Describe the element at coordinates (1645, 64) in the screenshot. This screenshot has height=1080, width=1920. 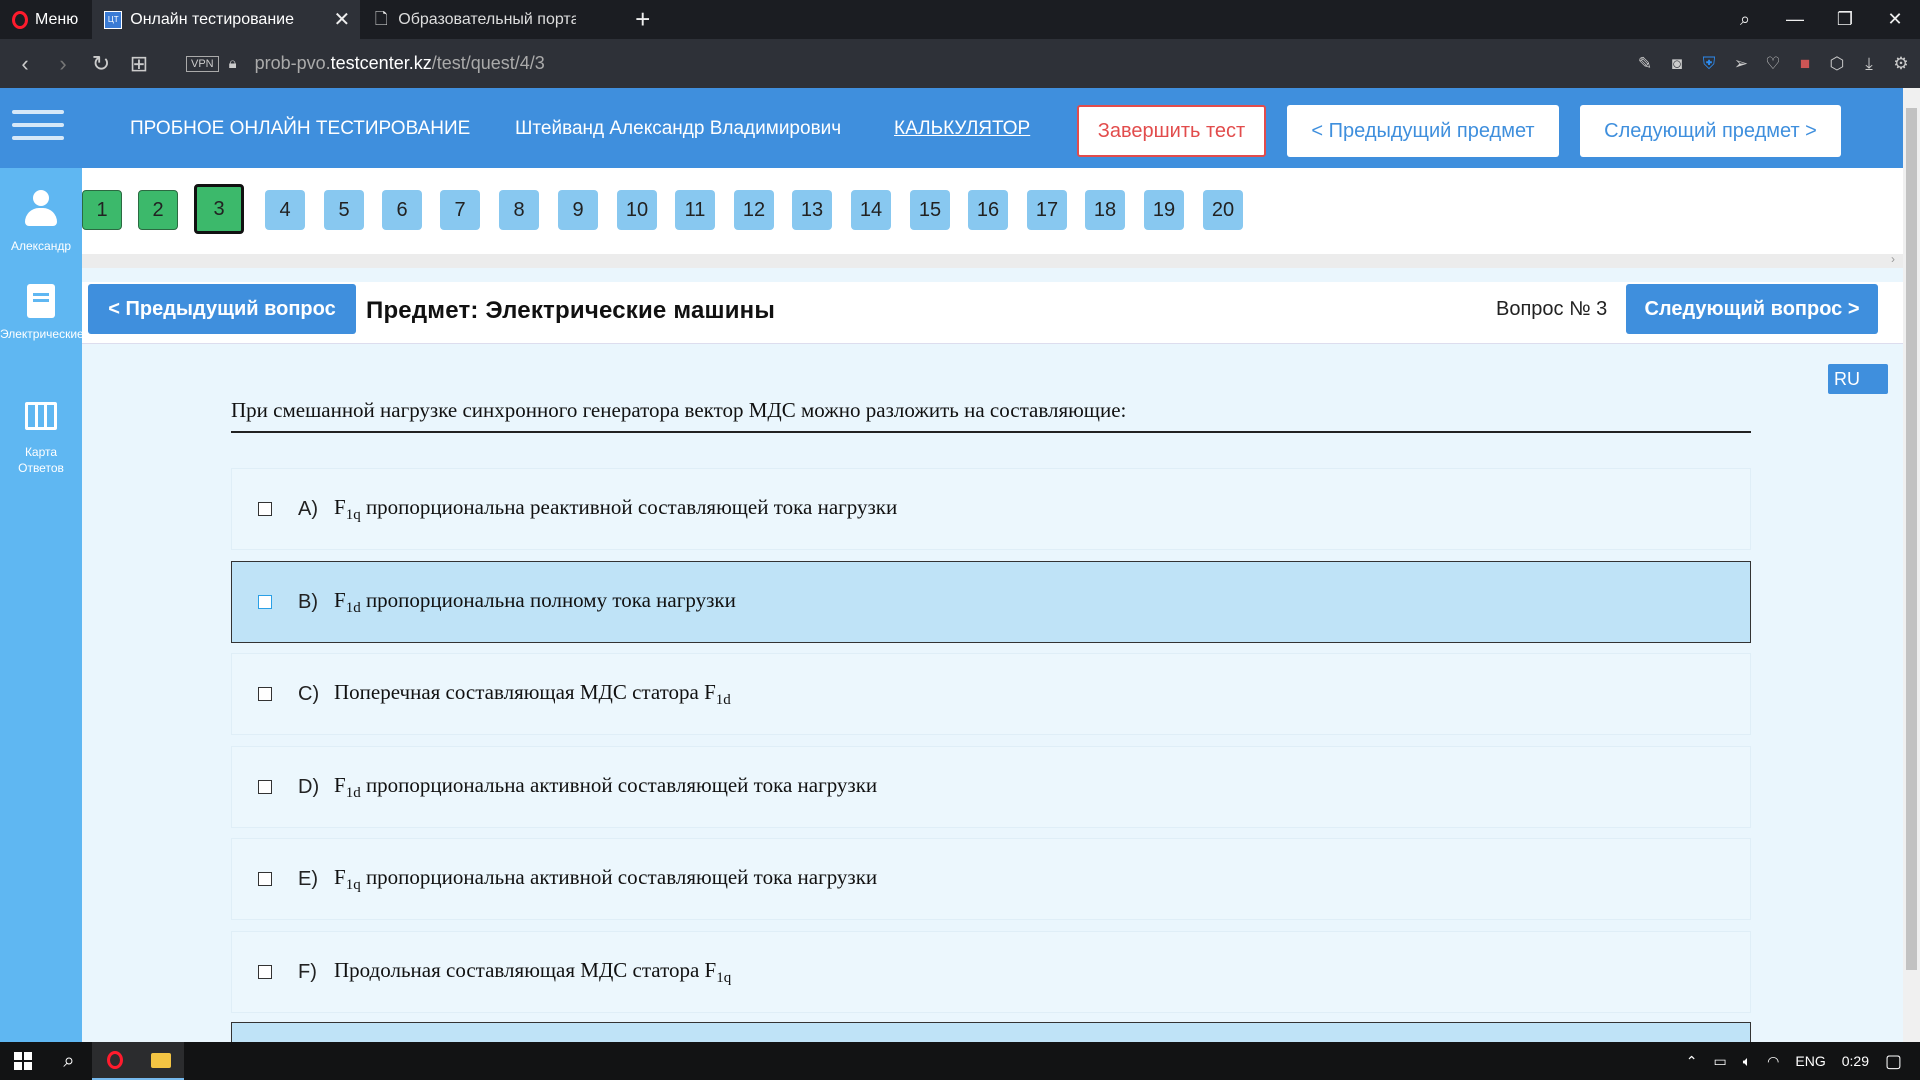
I see `edit-icon: ✎` at that location.